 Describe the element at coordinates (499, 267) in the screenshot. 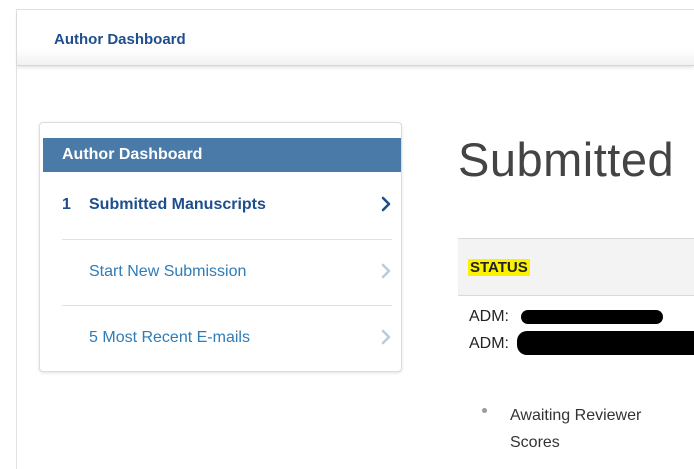

I see `status-column-header: STATUS` at that location.